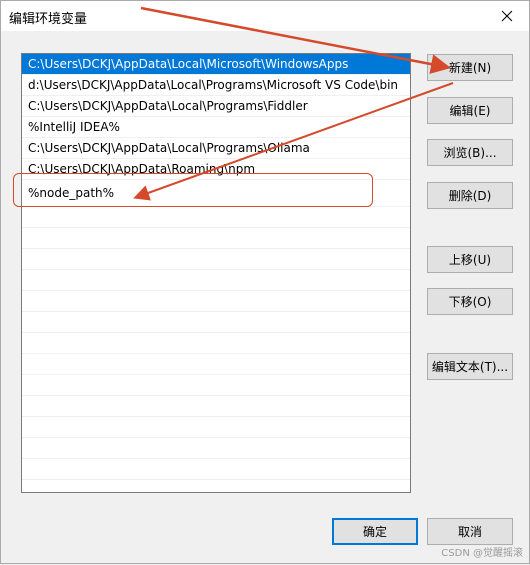 Image resolution: width=530 pixels, height=565 pixels. What do you see at coordinates (470, 259) in the screenshot?
I see `move-up-button: 上移(U)` at bounding box center [470, 259].